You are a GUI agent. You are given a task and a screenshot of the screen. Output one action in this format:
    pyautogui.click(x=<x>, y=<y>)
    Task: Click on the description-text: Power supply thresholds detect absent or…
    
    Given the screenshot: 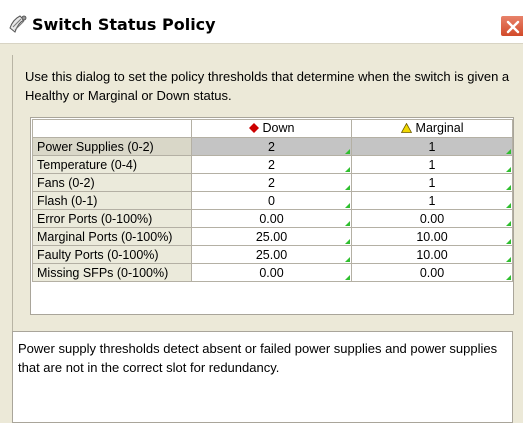 What is the action you would take?
    pyautogui.click(x=258, y=358)
    